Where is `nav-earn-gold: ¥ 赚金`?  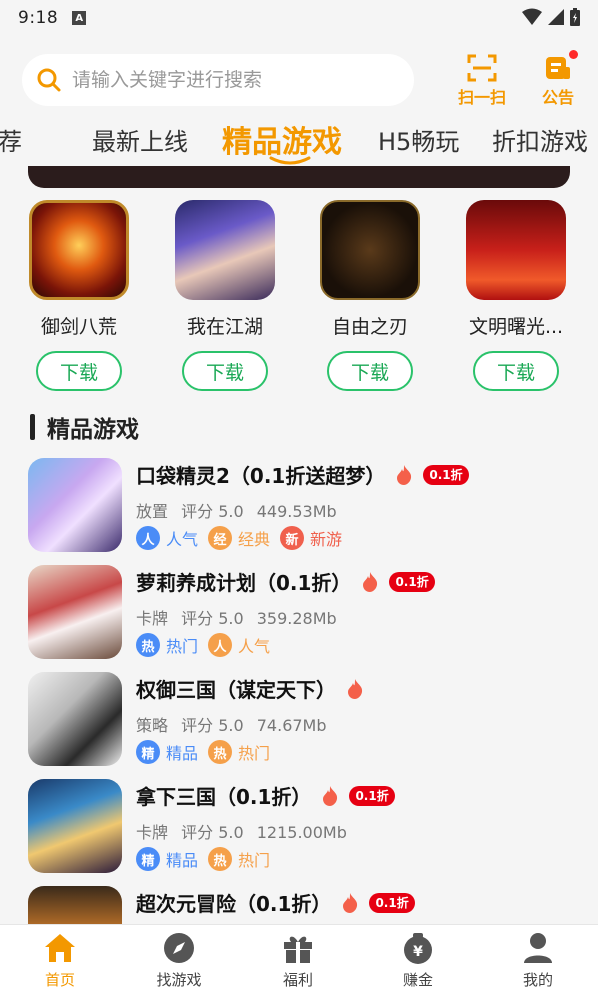 nav-earn-gold: ¥ 赚金 is located at coordinates (418, 960).